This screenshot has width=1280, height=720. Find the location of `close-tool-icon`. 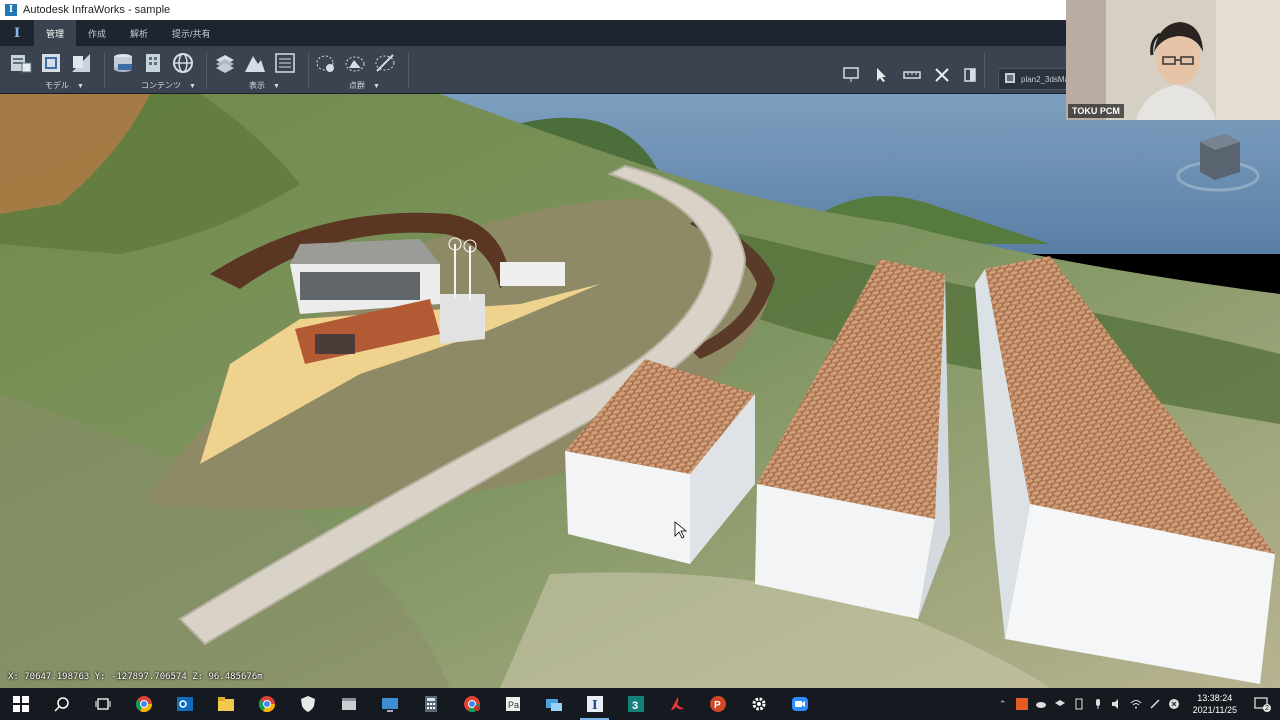

close-tool-icon is located at coordinates (942, 75).